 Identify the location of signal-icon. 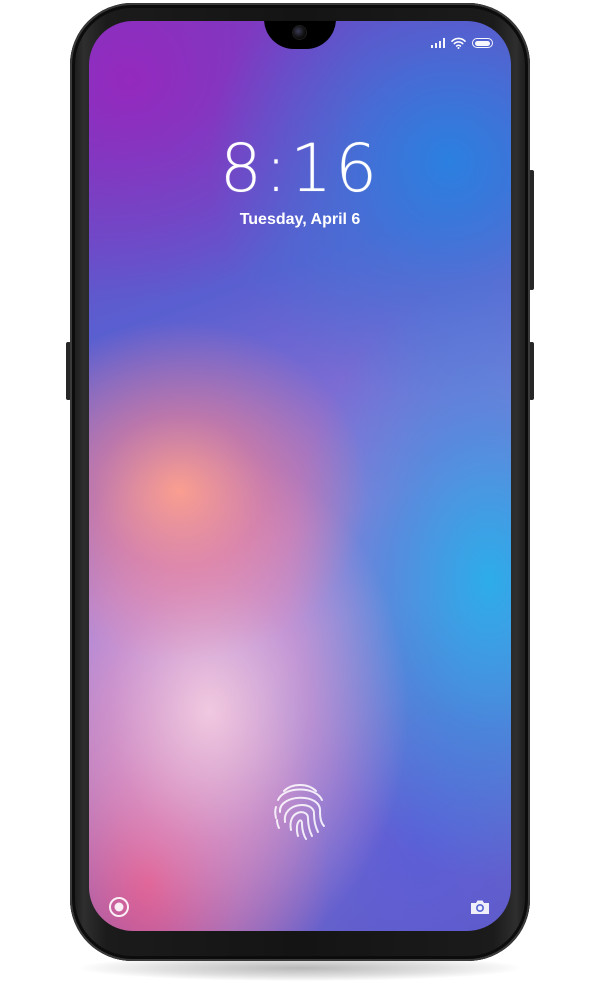
(437, 43).